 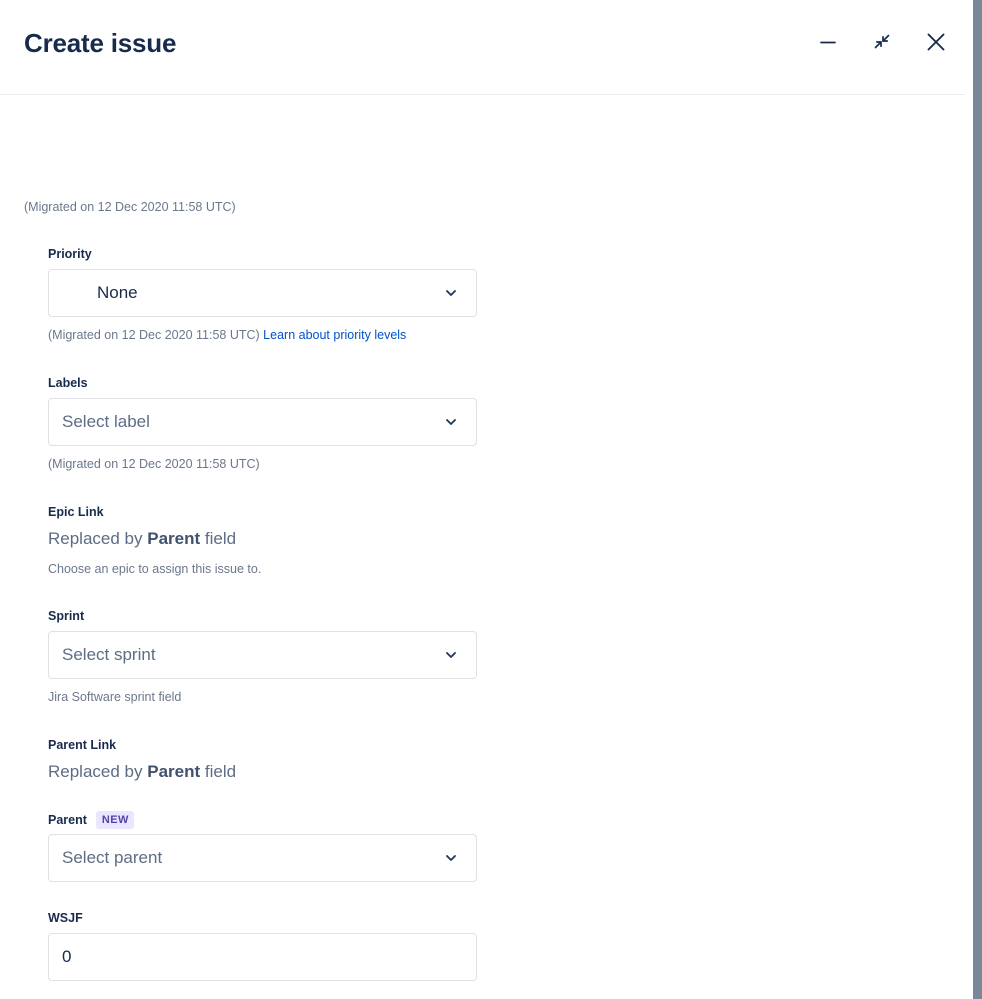 I want to click on migrated-helper-top: (Migrated on 12 Dec 2020 11:58 UTC), so click(x=130, y=207).